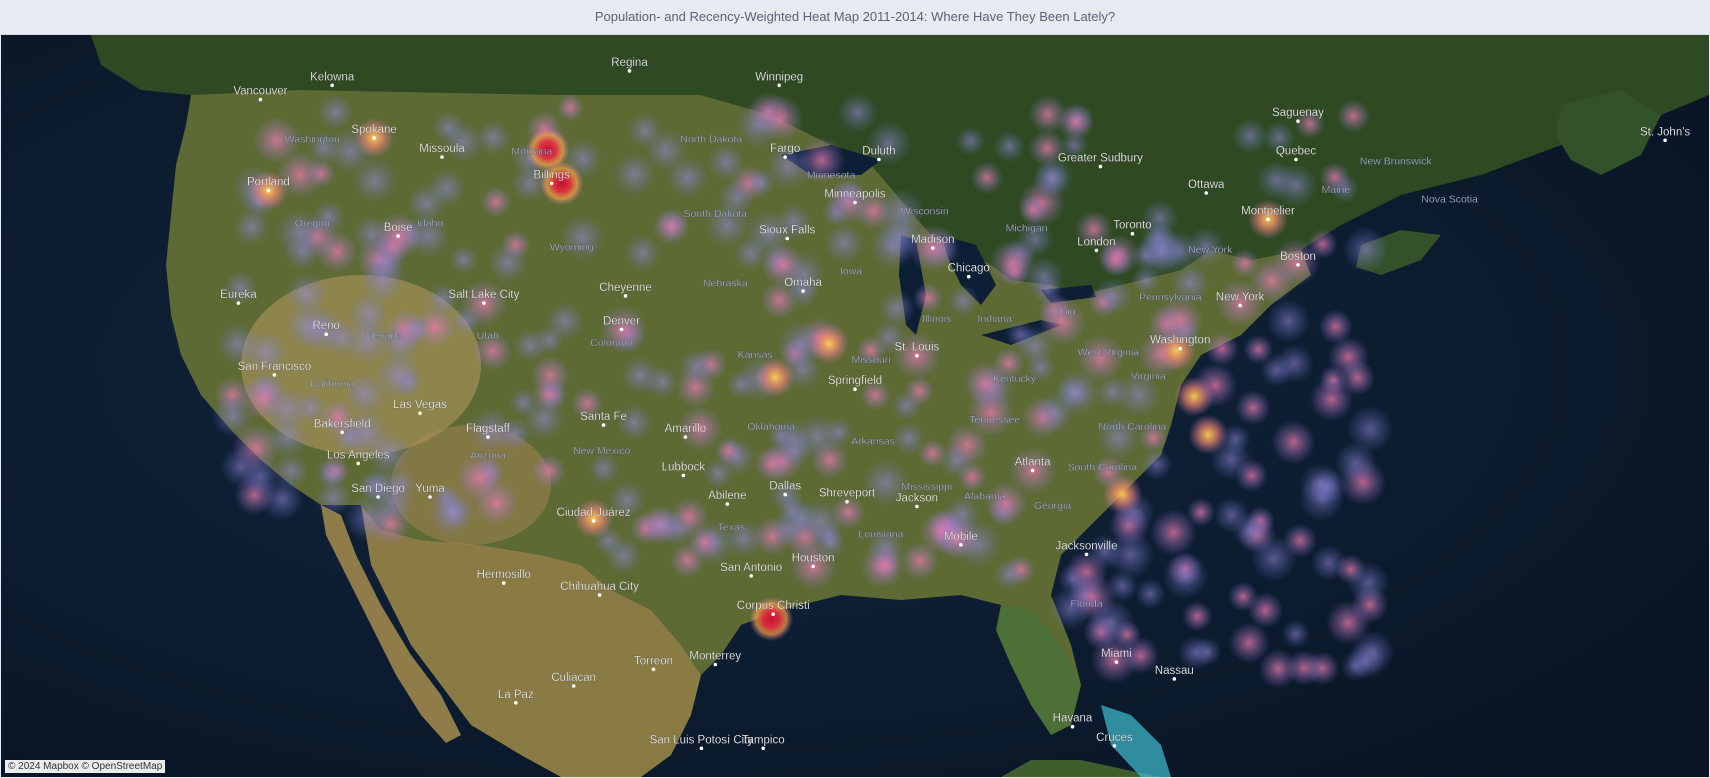 This screenshot has height=778, width=1710. What do you see at coordinates (85, 766) in the screenshot?
I see `map-attribution: © 2024 Mapbox © OpenStreetMap` at bounding box center [85, 766].